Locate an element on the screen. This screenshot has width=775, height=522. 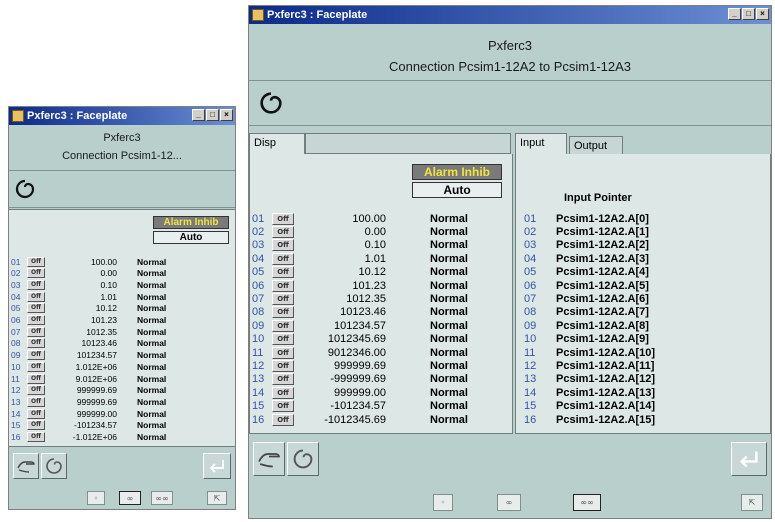
table-row: 15 Off -101234.57 Normal is located at coordinates (88, 425).